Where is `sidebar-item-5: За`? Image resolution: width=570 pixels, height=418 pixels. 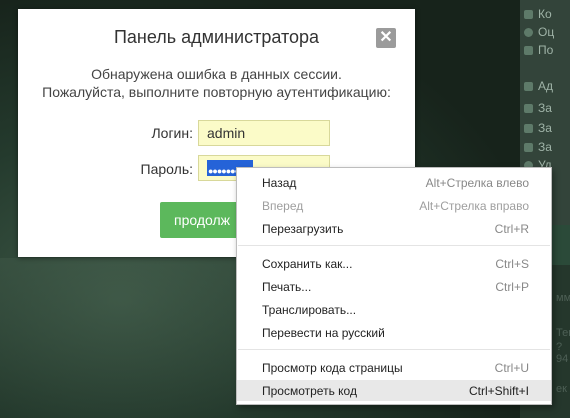
sidebar-item-5: За is located at coordinates (538, 108).